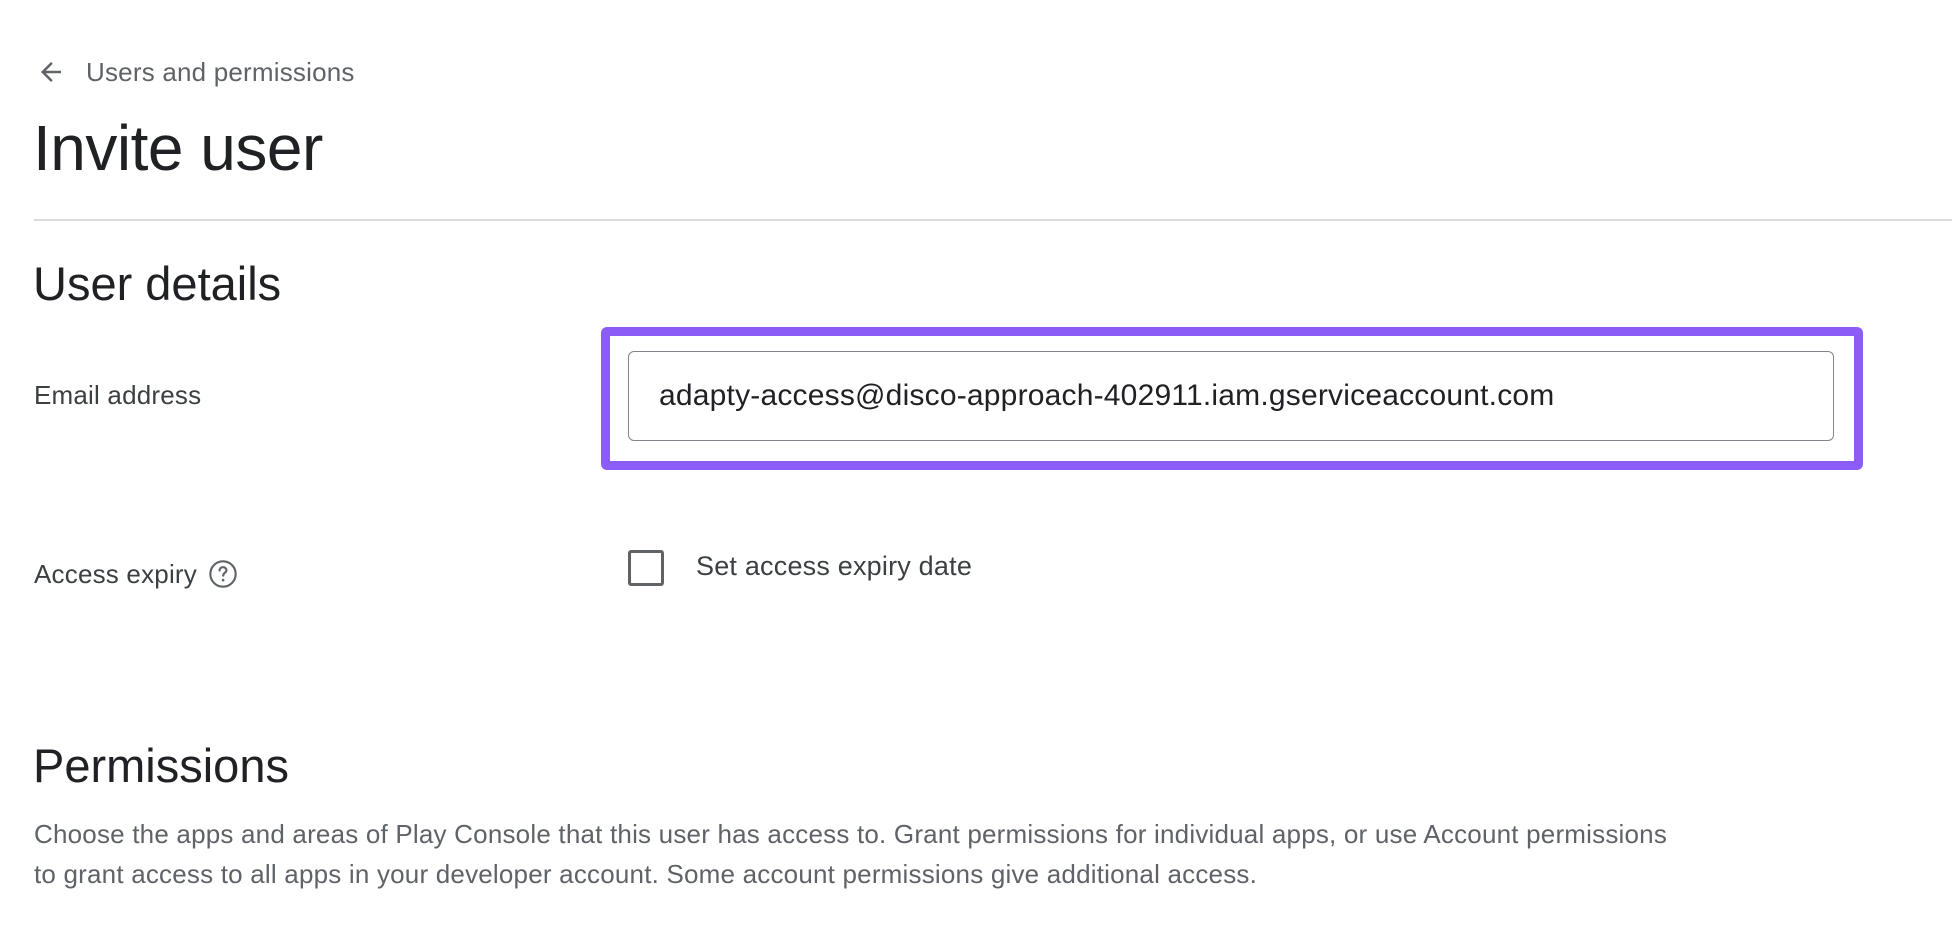 This screenshot has height=944, width=1952. Describe the element at coordinates (118, 394) in the screenshot. I see `email-address-label: Email address` at that location.